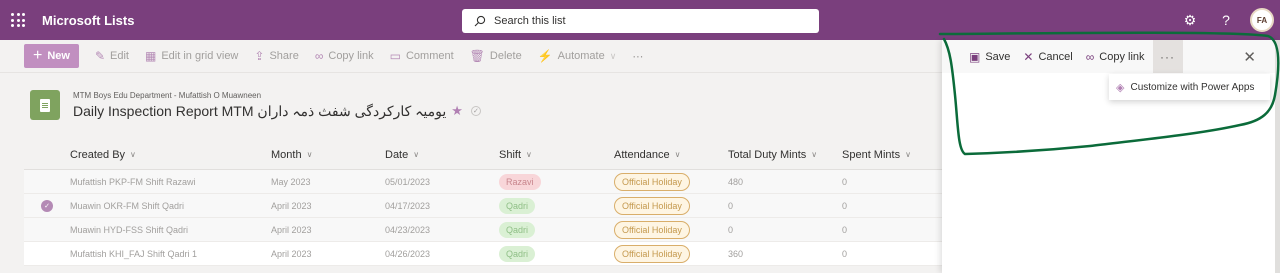 The width and height of the screenshot is (1280, 273). I want to click on app-launcher-button, so click(18, 20).